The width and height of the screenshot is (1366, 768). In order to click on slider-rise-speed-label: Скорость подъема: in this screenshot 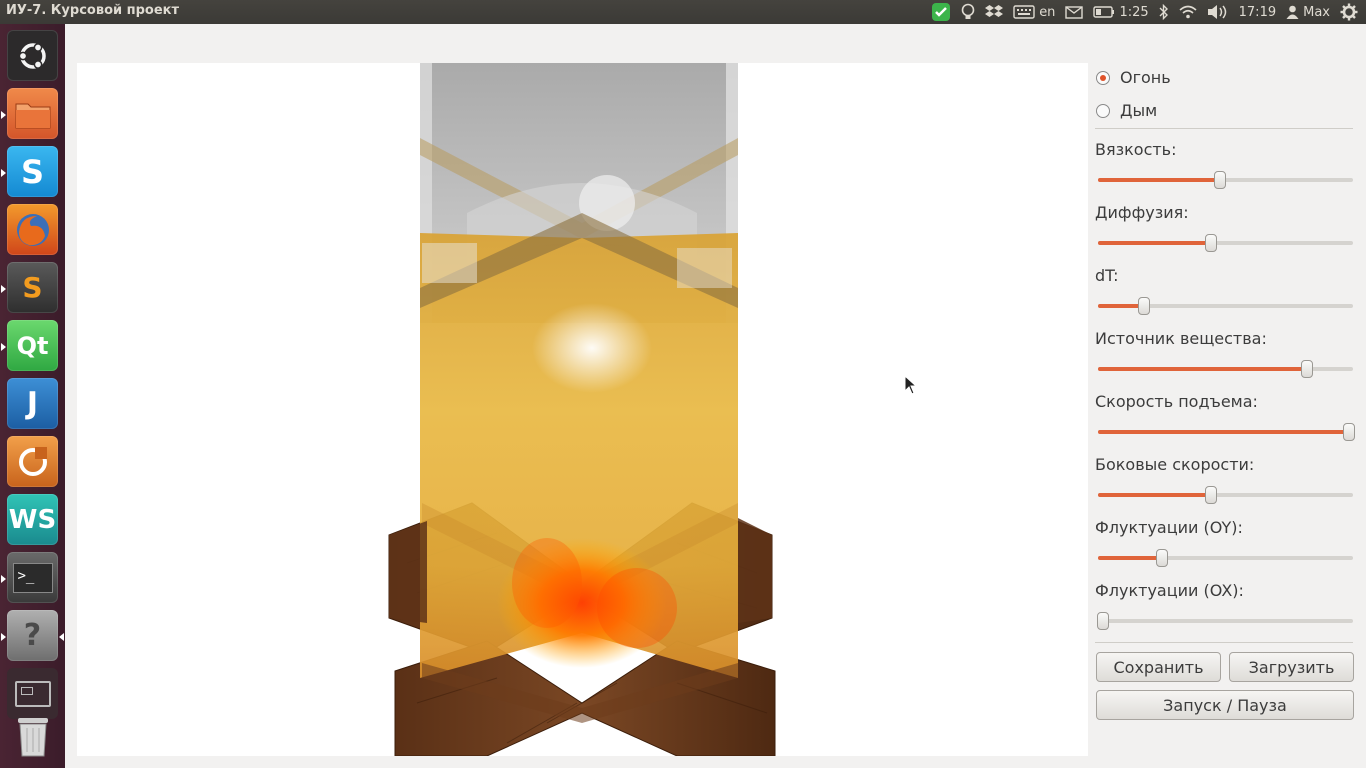, I will do `click(1176, 401)`.